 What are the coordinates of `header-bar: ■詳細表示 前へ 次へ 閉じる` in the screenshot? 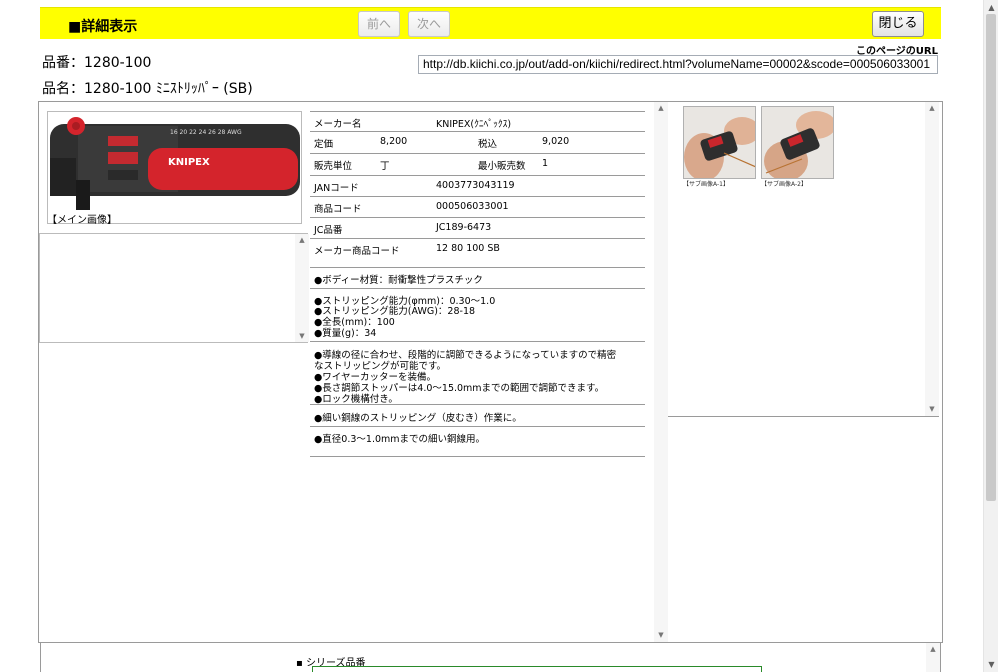 It's located at (490, 23).